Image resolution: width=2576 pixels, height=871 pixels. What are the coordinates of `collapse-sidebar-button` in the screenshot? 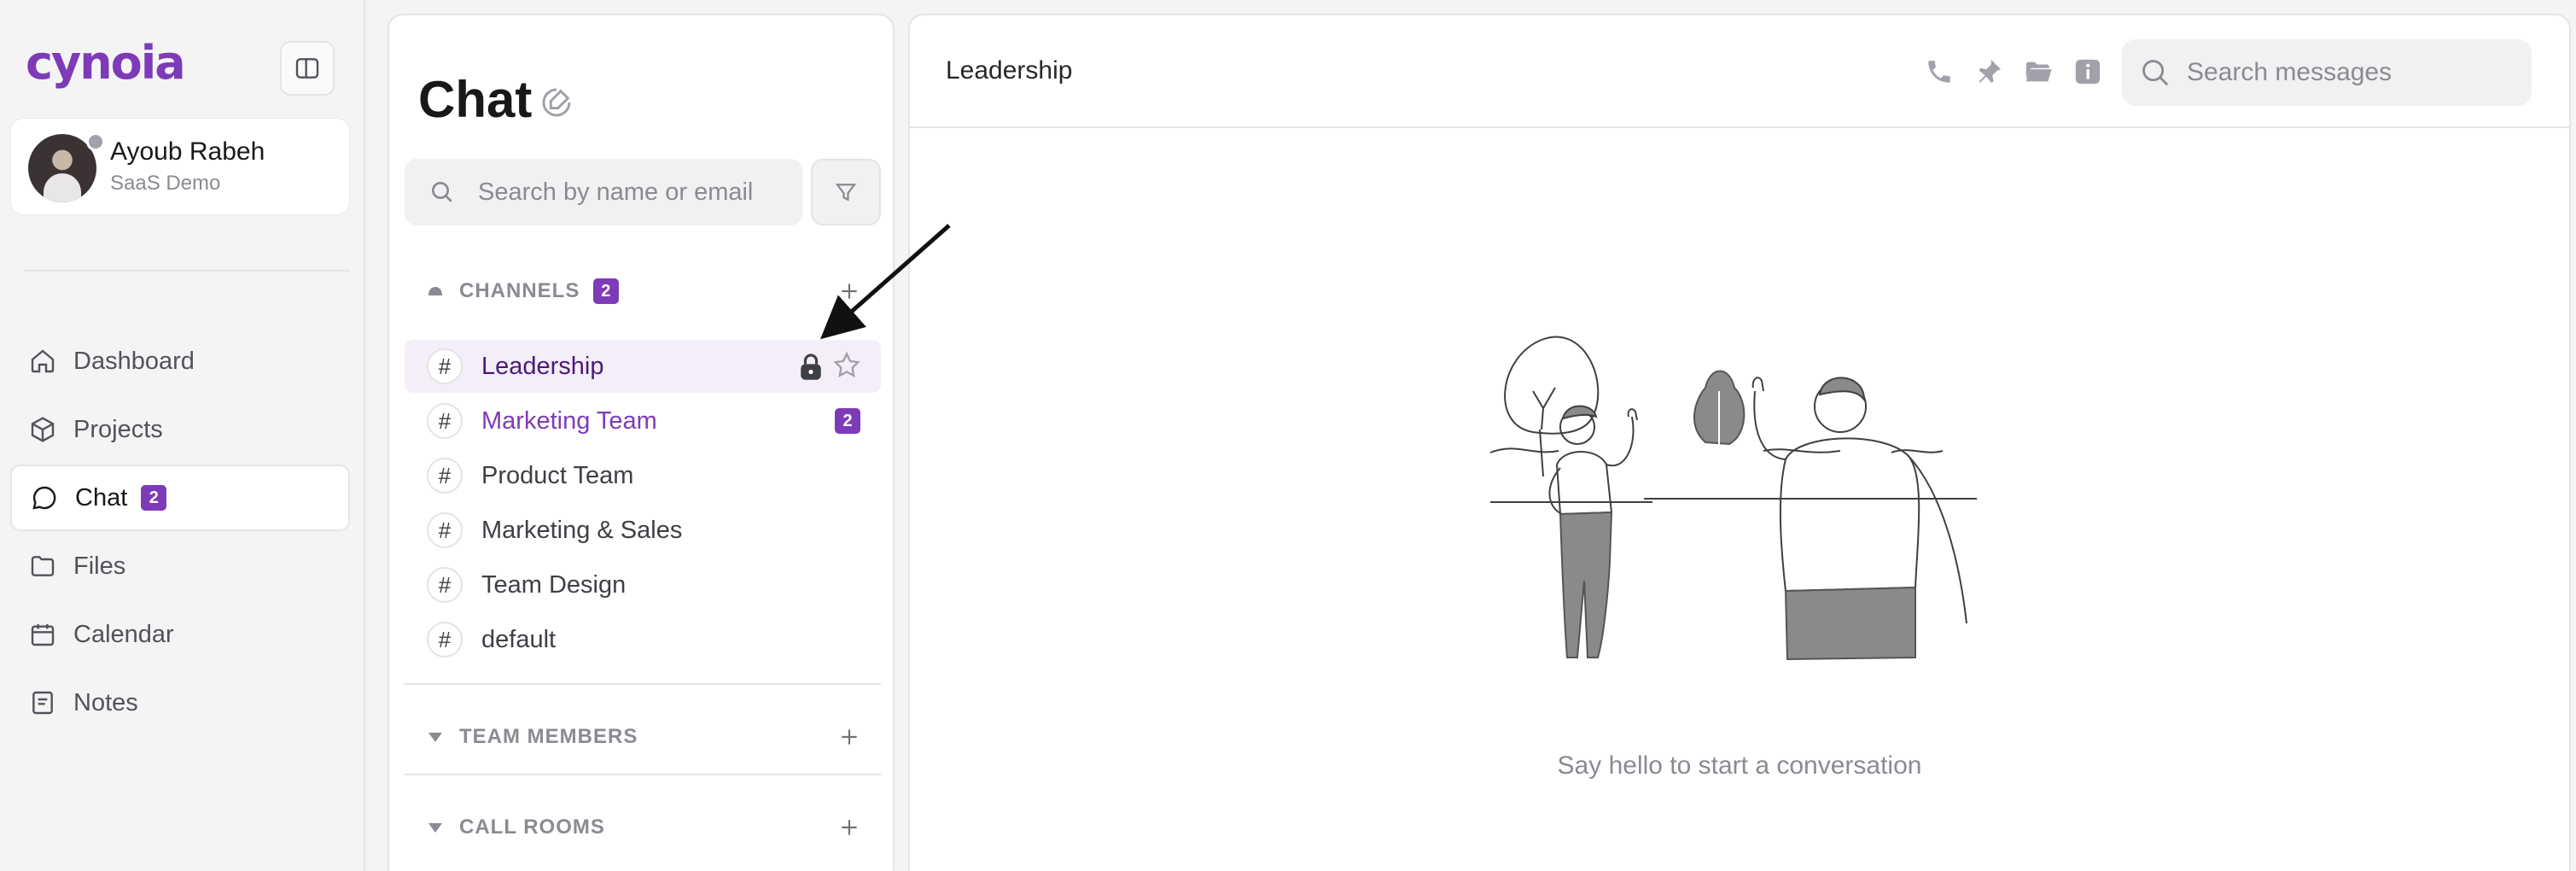 It's located at (307, 68).